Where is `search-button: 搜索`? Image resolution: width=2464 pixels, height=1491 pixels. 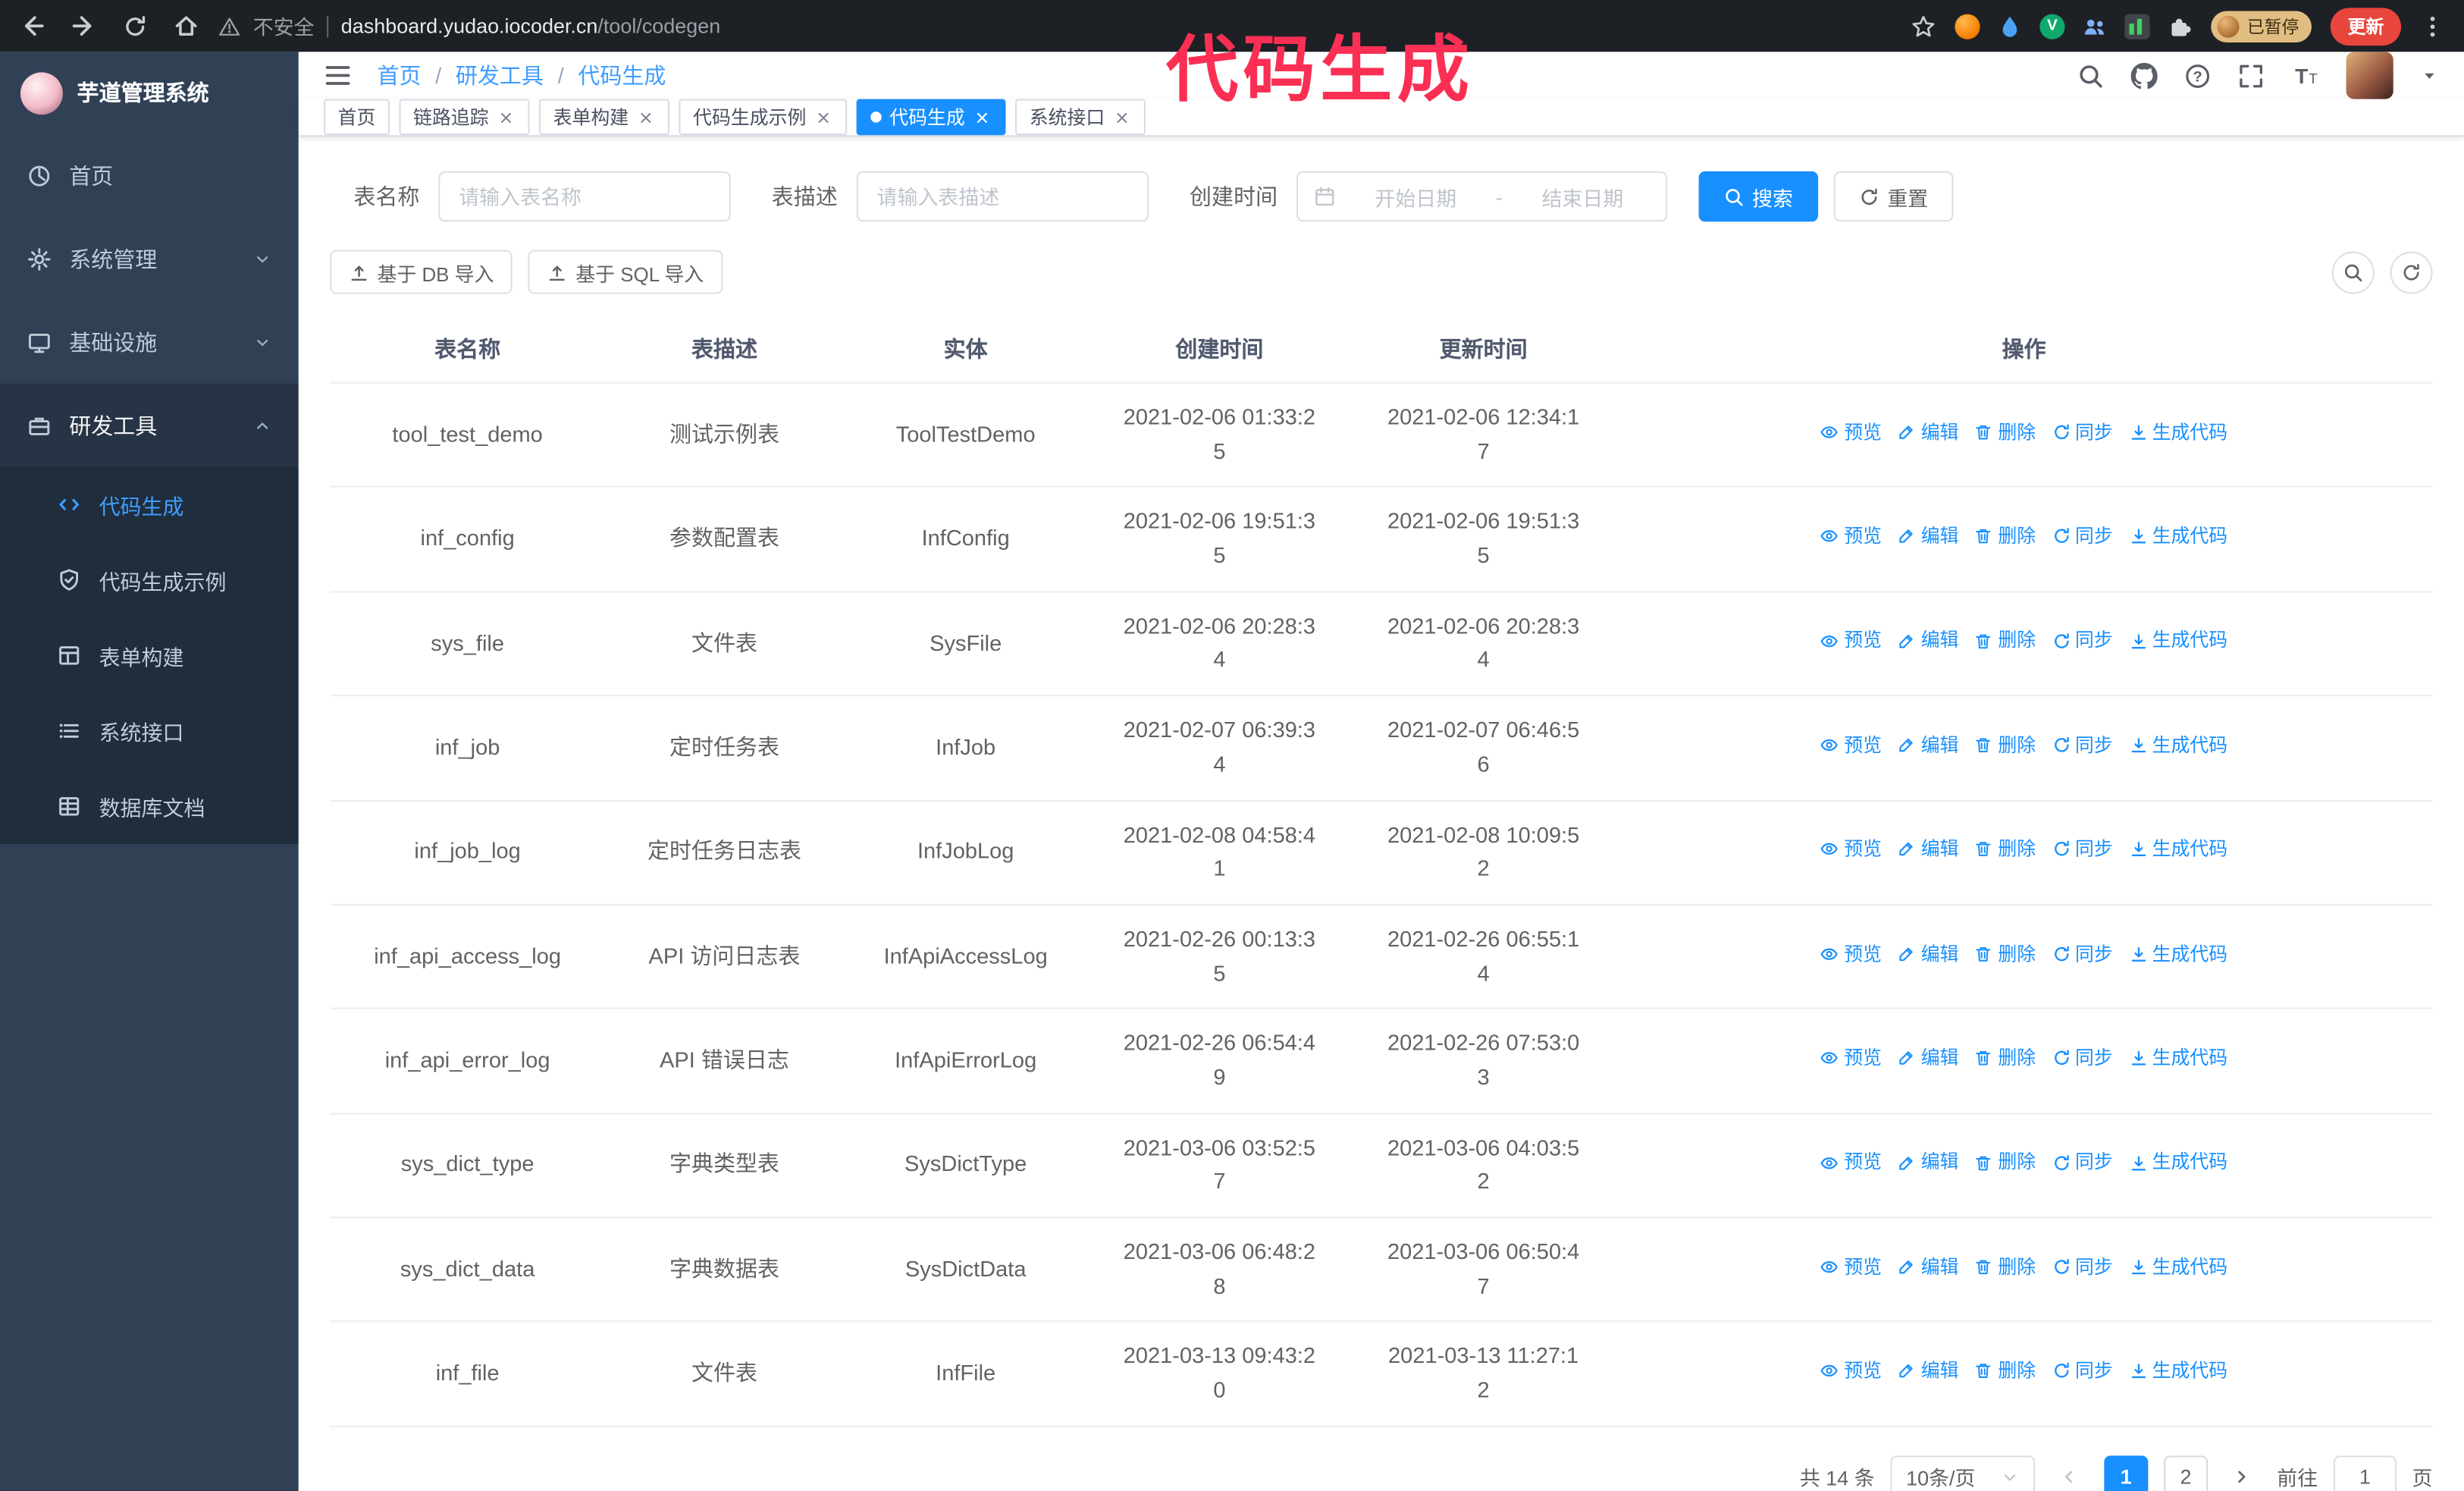 search-button: 搜索 is located at coordinates (1759, 196).